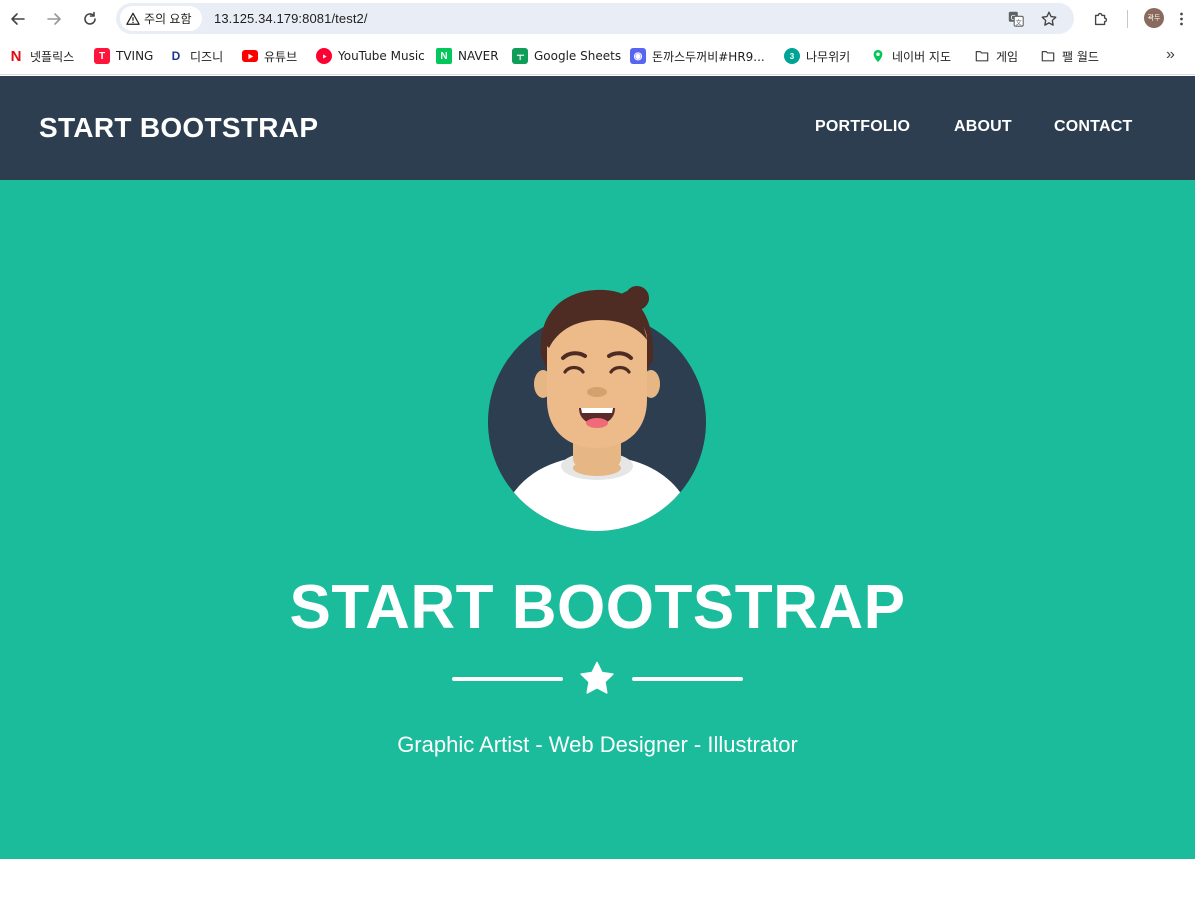 This screenshot has height=901, width=1195. I want to click on google-sheets-icon, so click(520, 56).